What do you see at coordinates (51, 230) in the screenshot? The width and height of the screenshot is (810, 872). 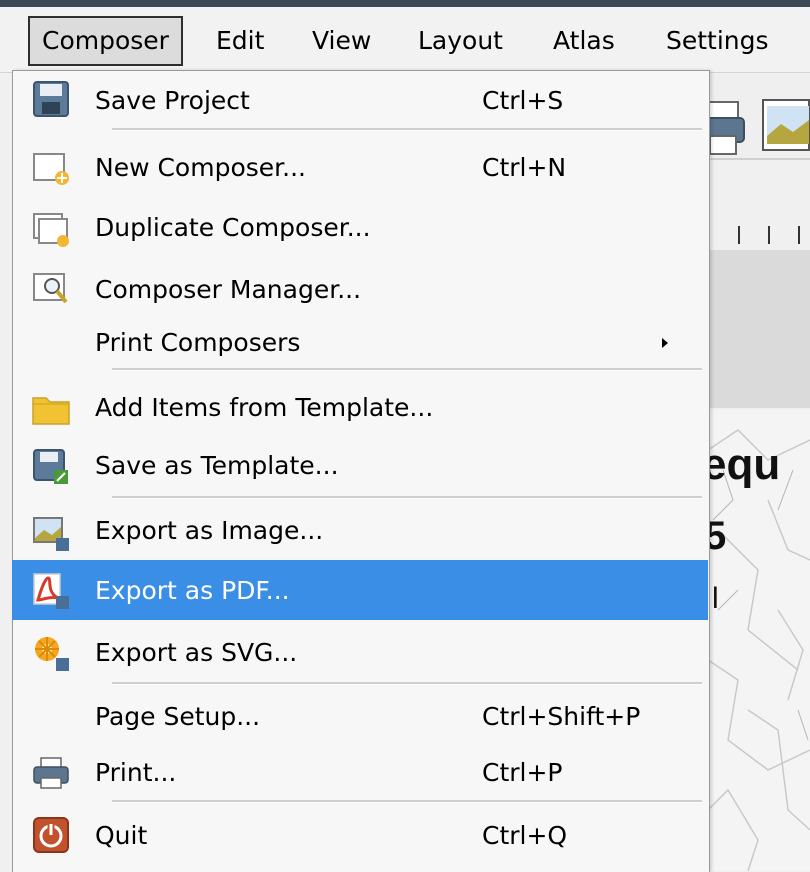 I see `duplicate-document-icon` at bounding box center [51, 230].